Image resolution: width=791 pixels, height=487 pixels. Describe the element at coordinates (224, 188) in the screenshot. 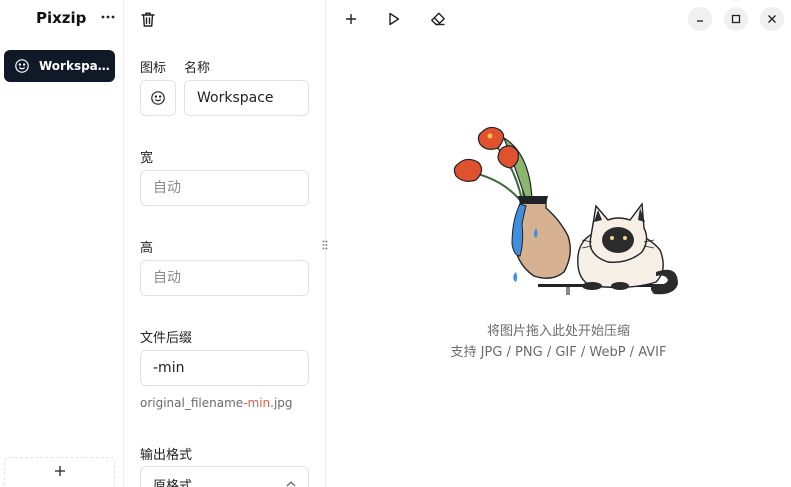

I see `width-input` at that location.